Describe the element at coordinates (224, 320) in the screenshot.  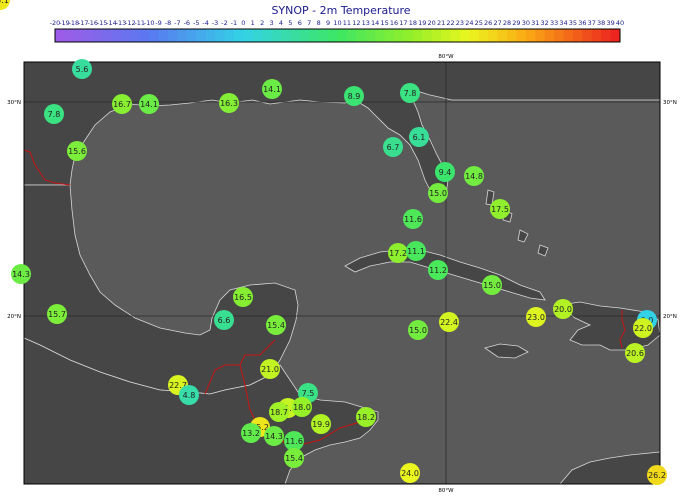
I see `station-value-label: 6.6` at that location.